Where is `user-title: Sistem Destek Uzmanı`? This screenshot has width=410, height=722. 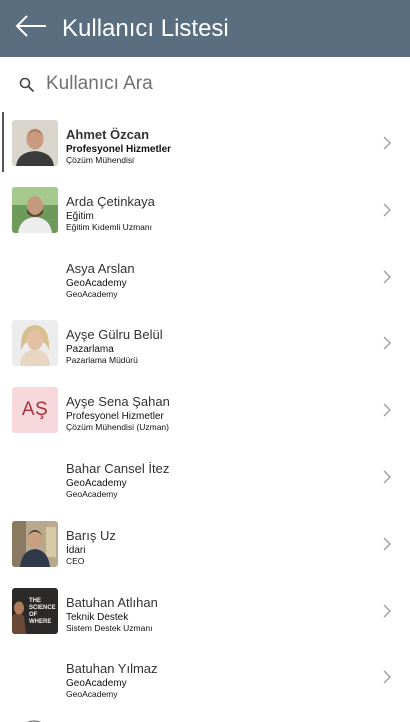
user-title: Sistem Destek Uzmanı is located at coordinates (109, 627).